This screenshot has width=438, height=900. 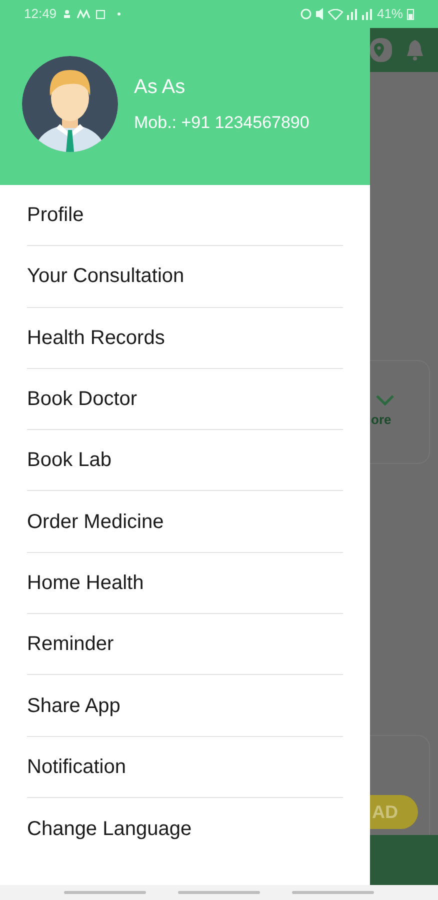 I want to click on person-icon, so click(x=66, y=14).